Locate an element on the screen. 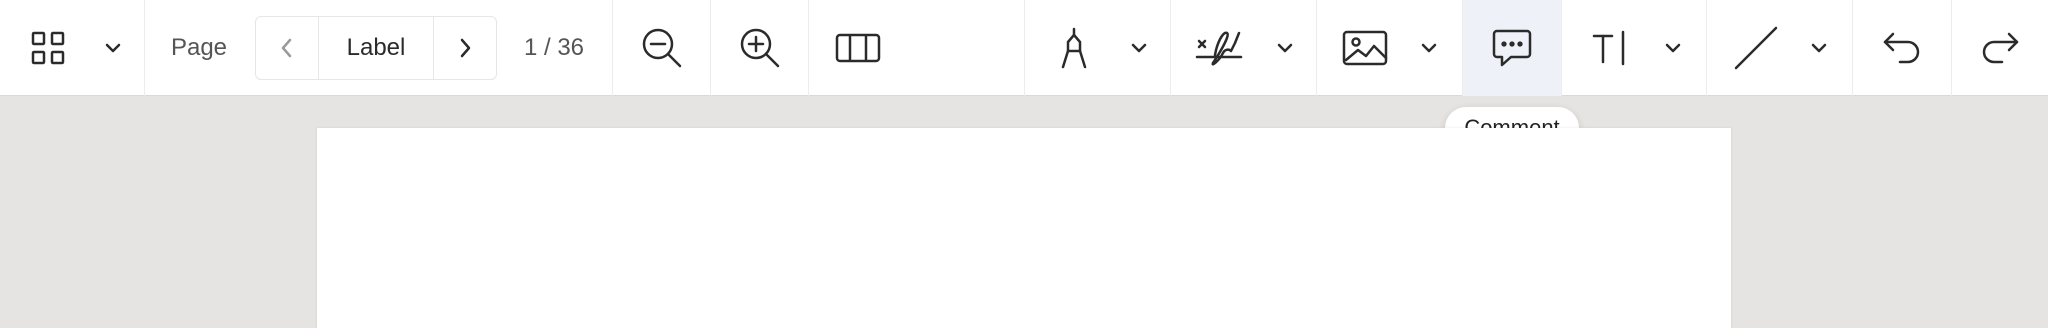 The image size is (2048, 328). zoom-out-button is located at coordinates (661, 48).